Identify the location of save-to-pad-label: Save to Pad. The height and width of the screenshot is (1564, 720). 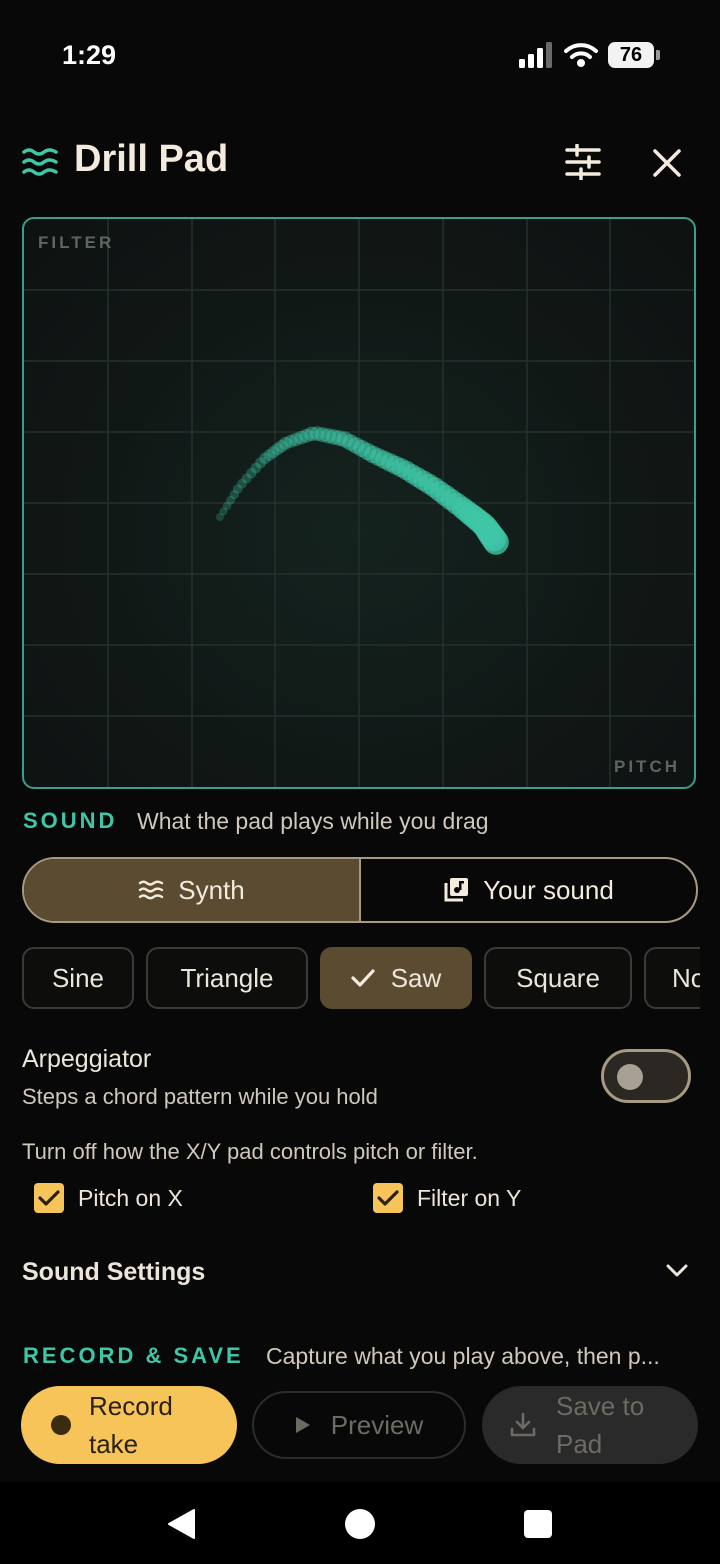
(600, 1425).